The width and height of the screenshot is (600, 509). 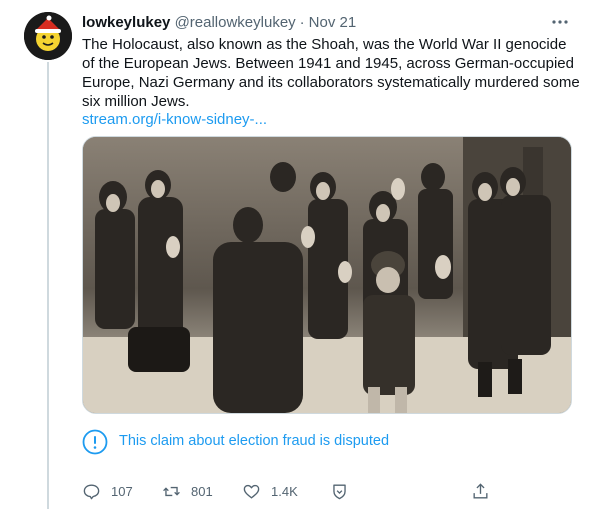 I want to click on tweet-header: lowkeylukey @reallowkeylukey · Nov 21, so click(x=332, y=23).